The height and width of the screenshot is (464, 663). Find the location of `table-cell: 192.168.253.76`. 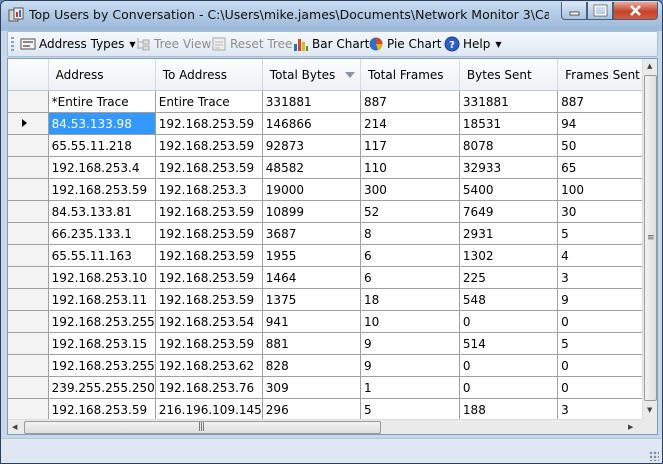

table-cell: 192.168.253.76 is located at coordinates (209, 387).